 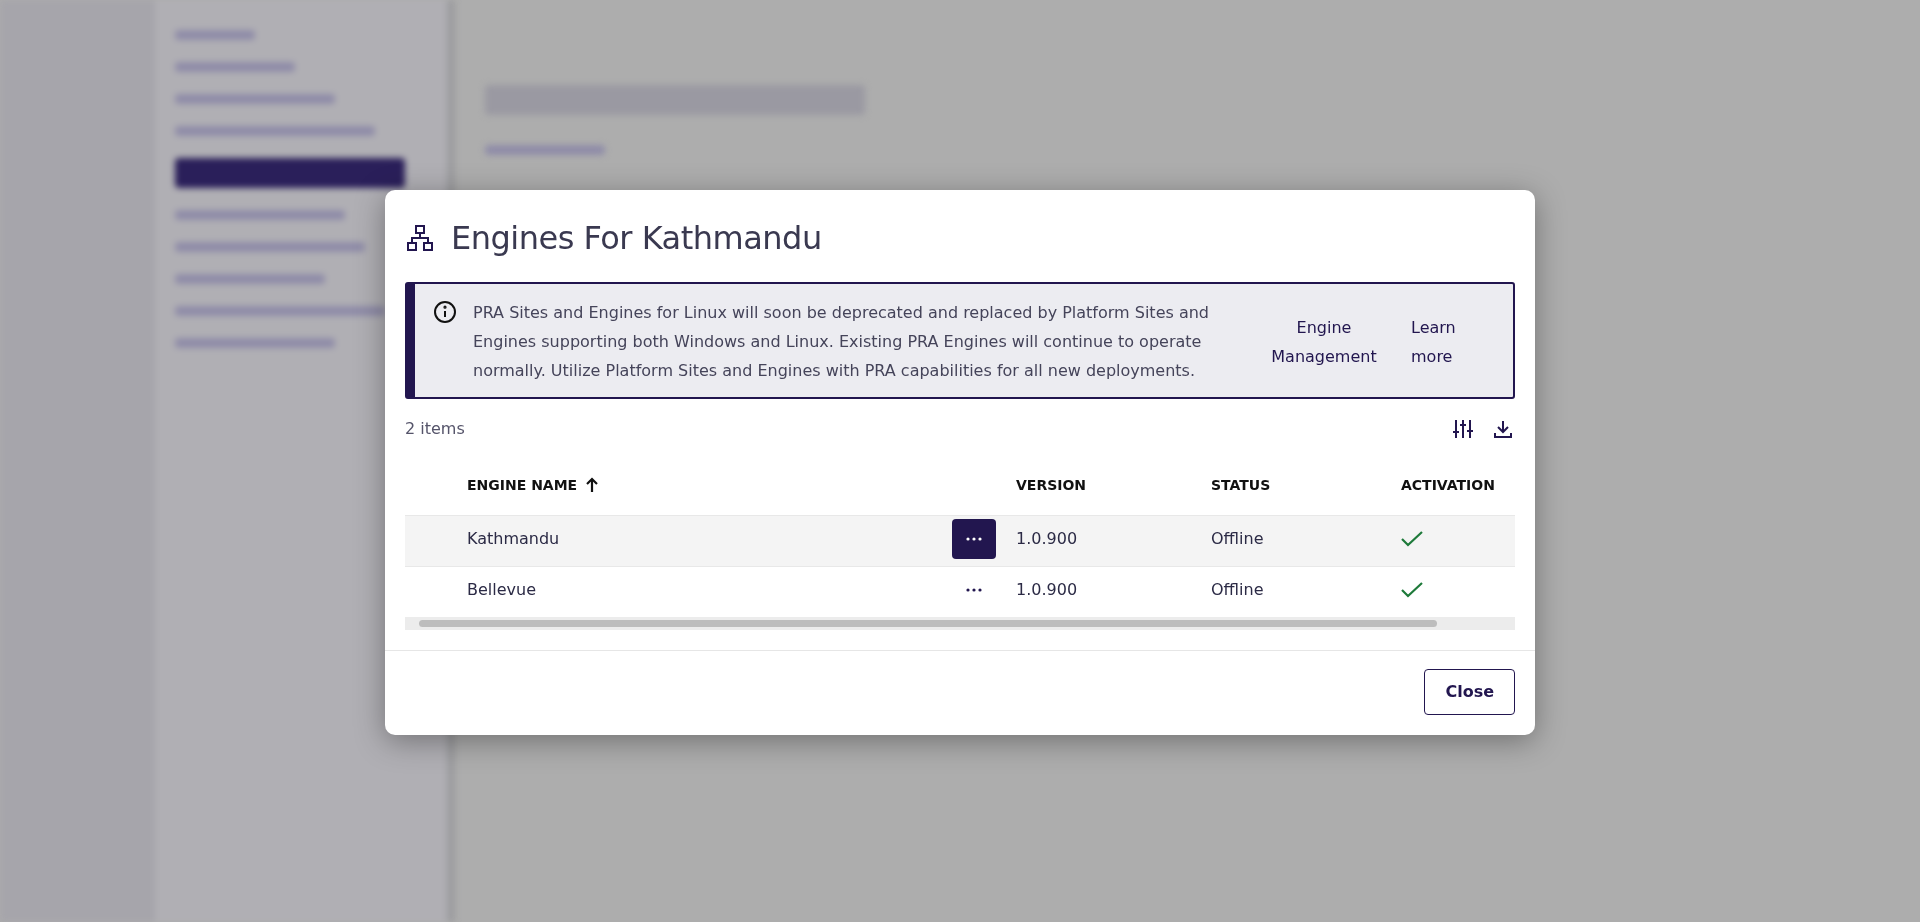 What do you see at coordinates (514, 538) in the screenshot?
I see `table-cell-text: Kathmandu` at bounding box center [514, 538].